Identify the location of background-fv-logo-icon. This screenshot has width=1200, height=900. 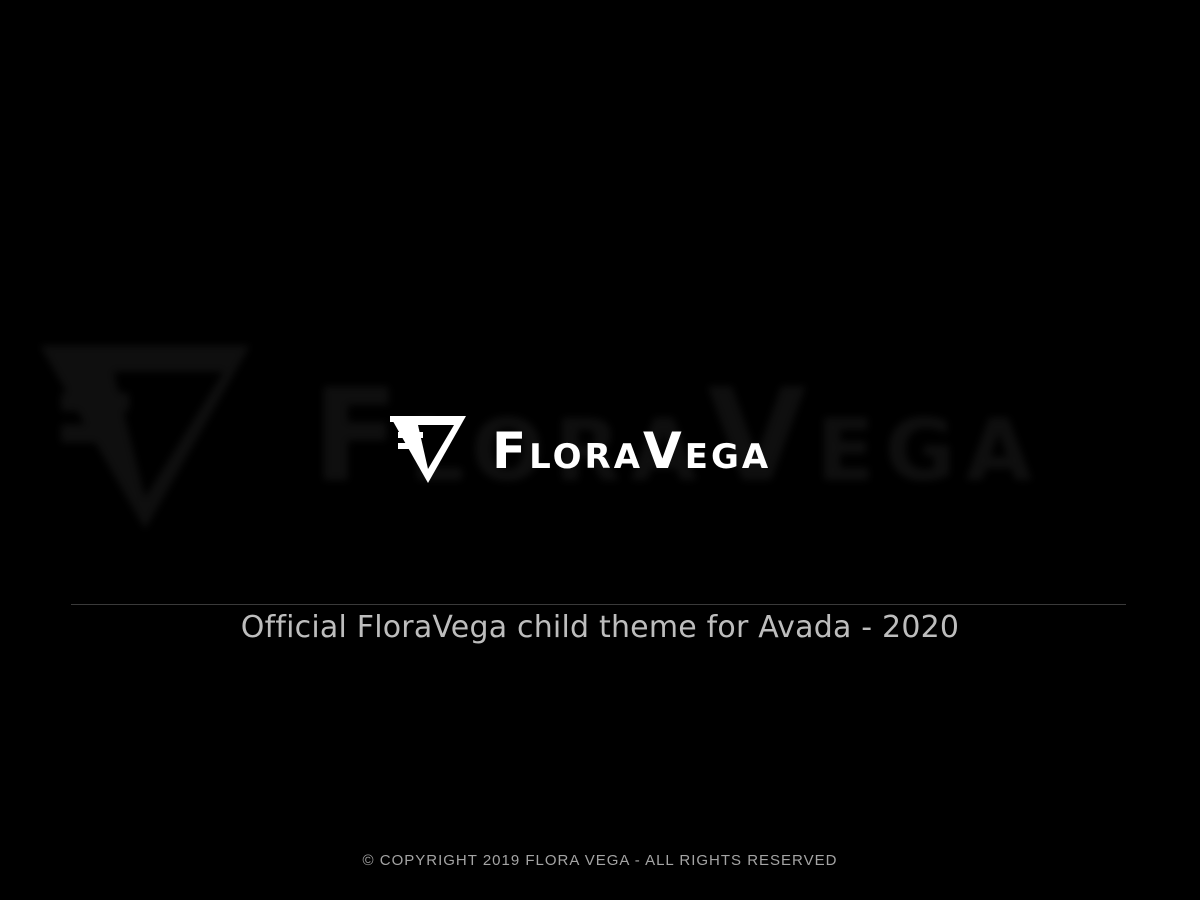
(145, 437).